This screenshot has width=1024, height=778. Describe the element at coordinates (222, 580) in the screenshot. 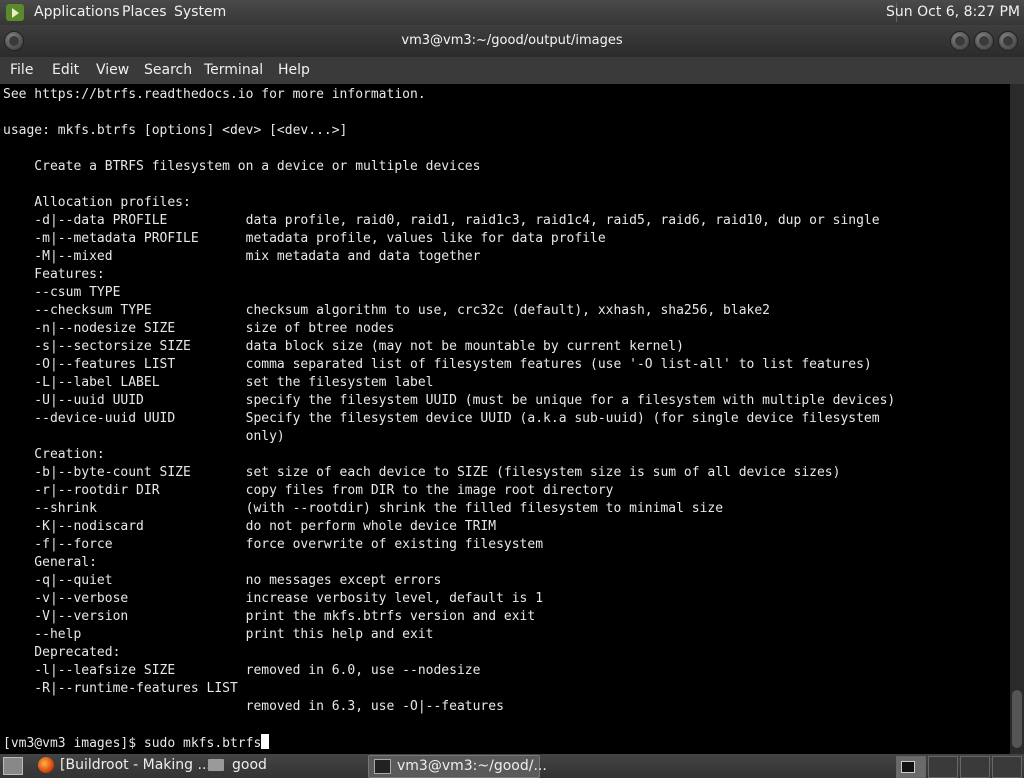

I see `terminal-line: -q|--quiet no messages except errors` at that location.